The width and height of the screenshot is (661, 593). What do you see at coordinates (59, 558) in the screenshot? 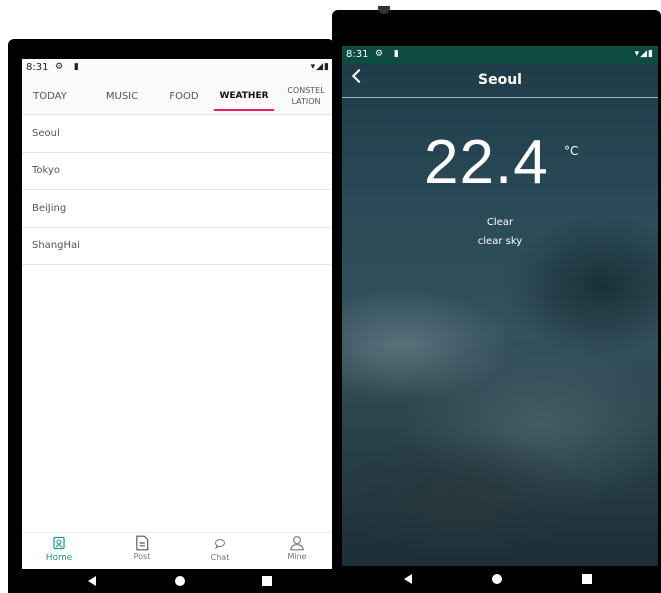
I see `nav-home-label: Home` at bounding box center [59, 558].